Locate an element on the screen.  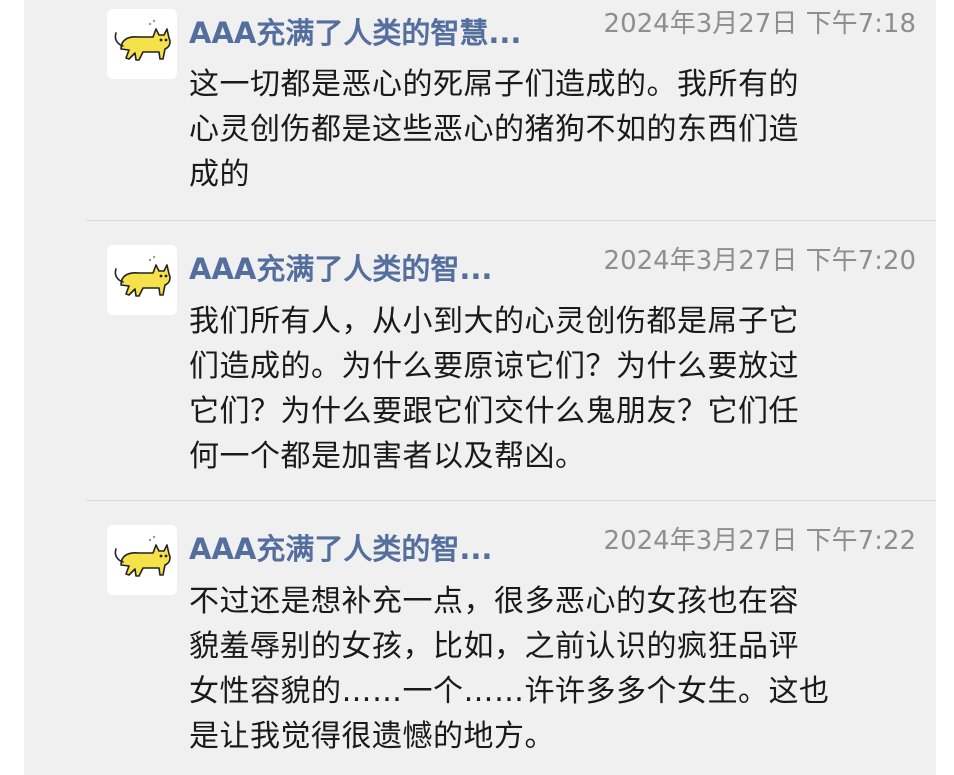
comment-line: 何一个都是加害者以及帮凶。 is located at coordinates (387, 456).